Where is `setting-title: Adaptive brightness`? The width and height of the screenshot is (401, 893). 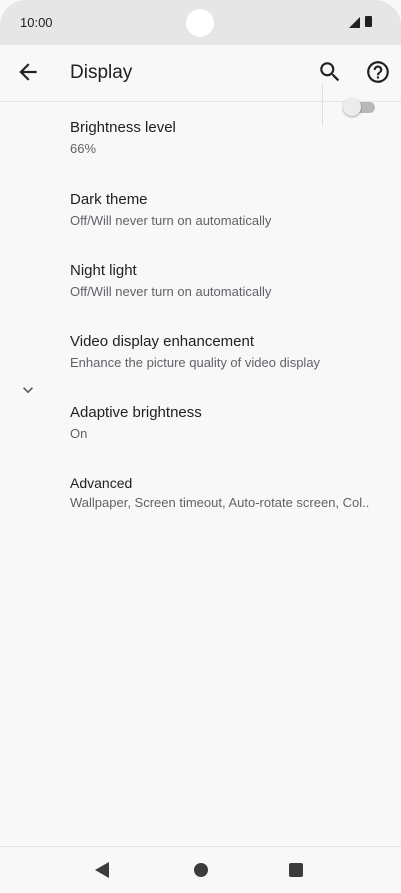
setting-title: Adaptive brightness is located at coordinates (136, 412).